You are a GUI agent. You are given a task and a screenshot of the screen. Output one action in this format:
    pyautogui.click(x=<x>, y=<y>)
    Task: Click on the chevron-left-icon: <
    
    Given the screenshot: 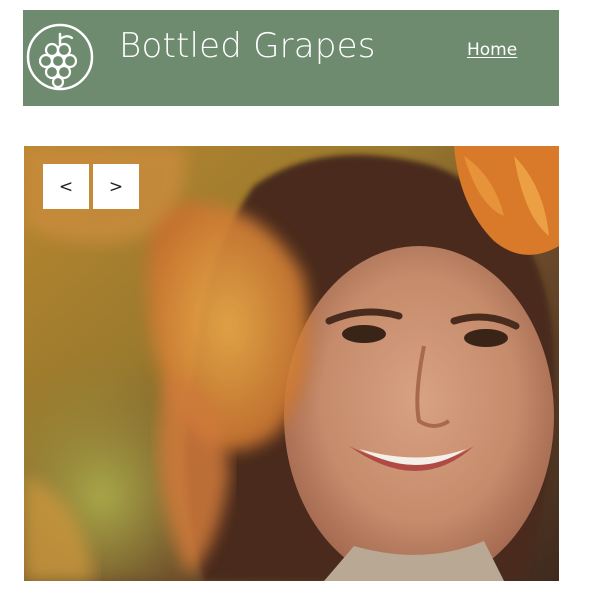 What is the action you would take?
    pyautogui.click(x=66, y=186)
    